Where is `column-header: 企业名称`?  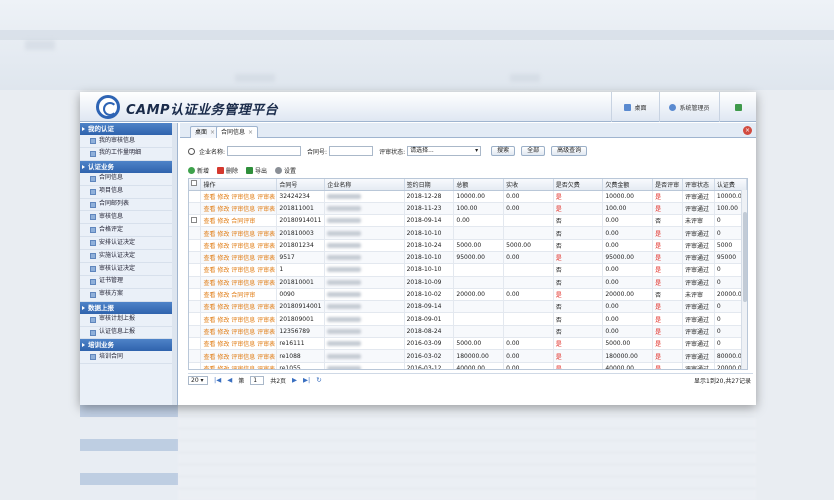 column-header: 企业名称 is located at coordinates (364, 185).